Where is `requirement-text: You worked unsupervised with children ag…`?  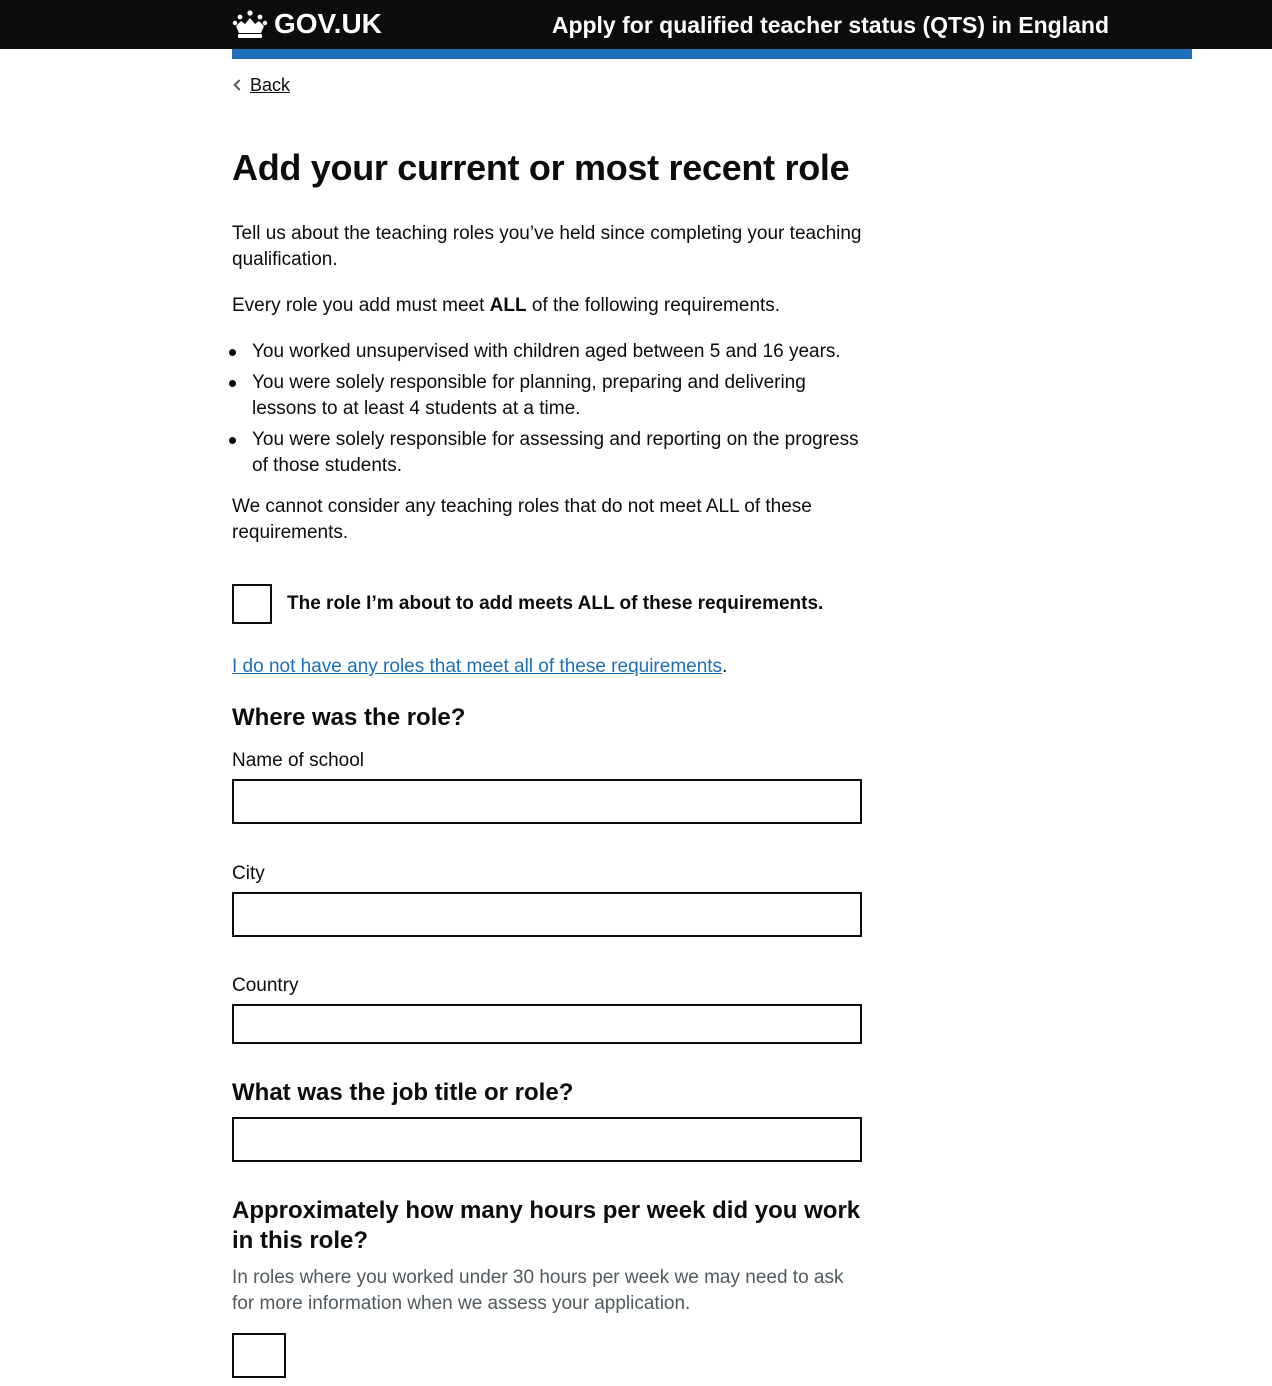
requirement-text: You worked unsupervised with children ag… is located at coordinates (546, 351).